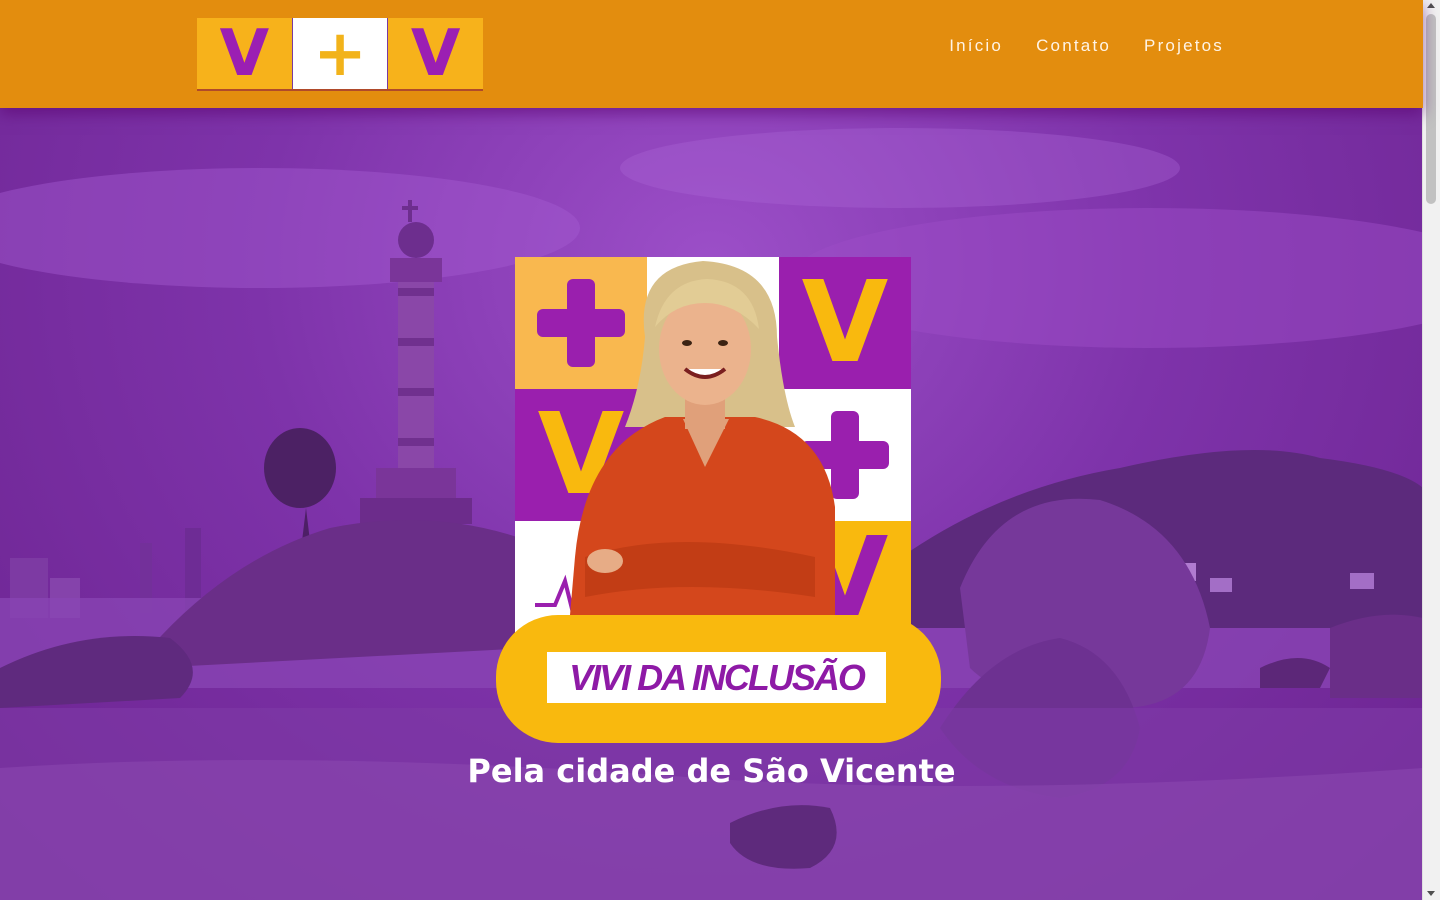 The width and height of the screenshot is (1440, 900). Describe the element at coordinates (436, 53) in the screenshot. I see `logo-letter-right: V` at that location.